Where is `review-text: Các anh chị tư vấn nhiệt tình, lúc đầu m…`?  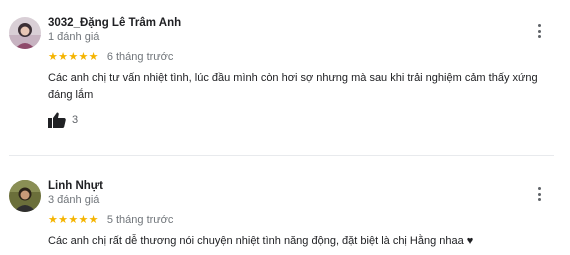 review-text: Các anh chị tư vấn nhiệt tình, lúc đầu m… is located at coordinates (293, 86).